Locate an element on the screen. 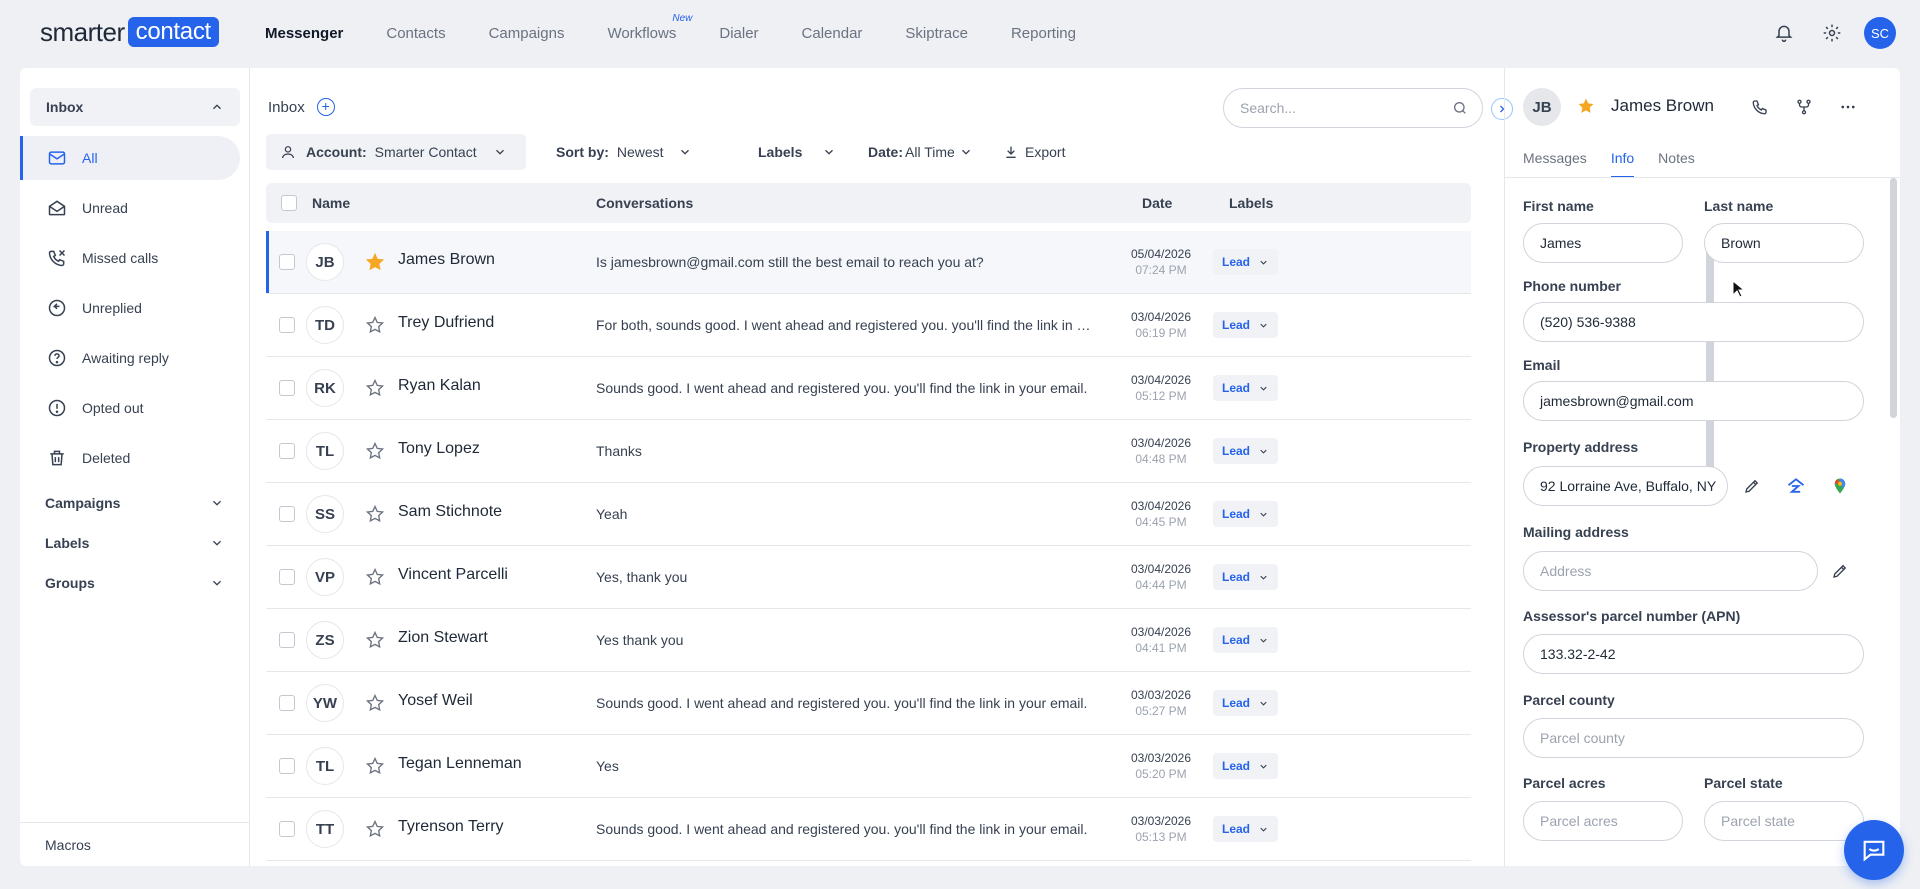  tab-messages: Messages is located at coordinates (1555, 164).